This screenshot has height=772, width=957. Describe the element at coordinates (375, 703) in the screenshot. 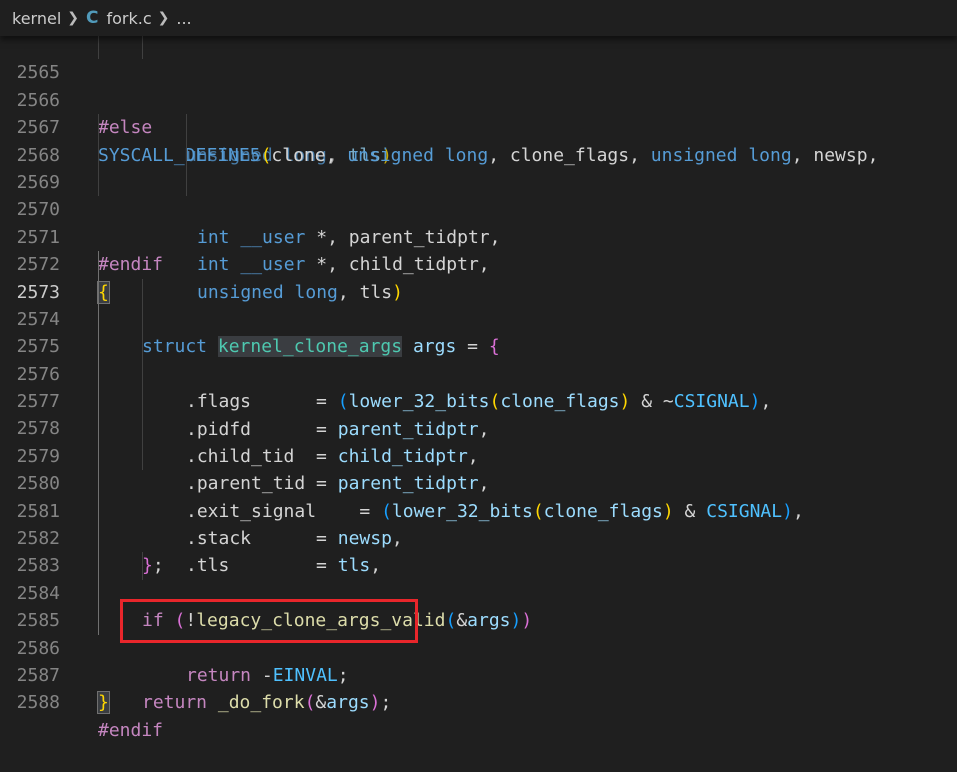

I see `token: )` at that location.